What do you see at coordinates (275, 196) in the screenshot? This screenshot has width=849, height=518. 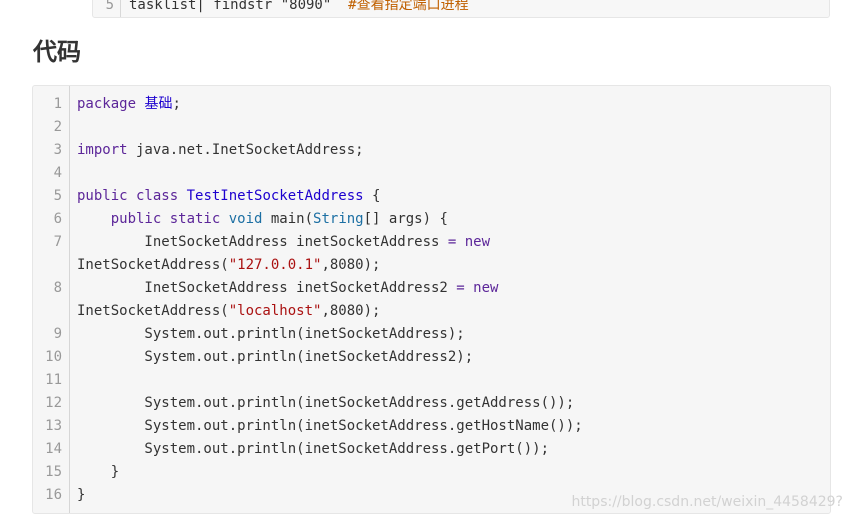 I see `code-token: TestInetSocketAddress` at bounding box center [275, 196].